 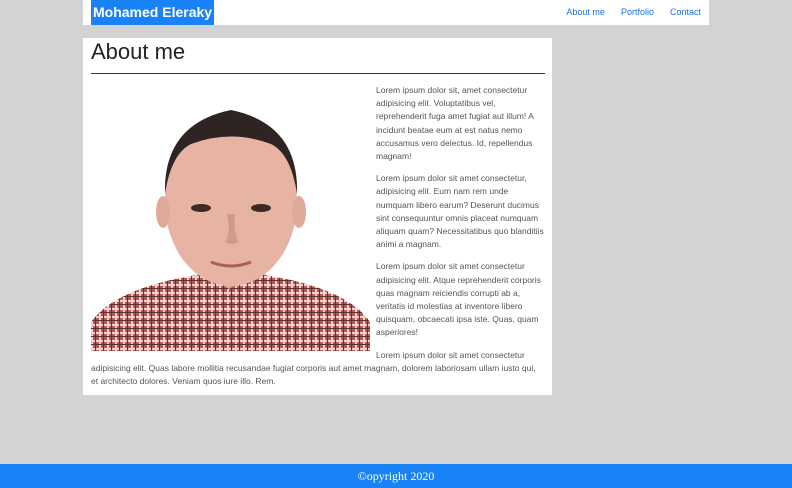 I want to click on nav-link-portfolio: Portfolio, so click(x=637, y=12).